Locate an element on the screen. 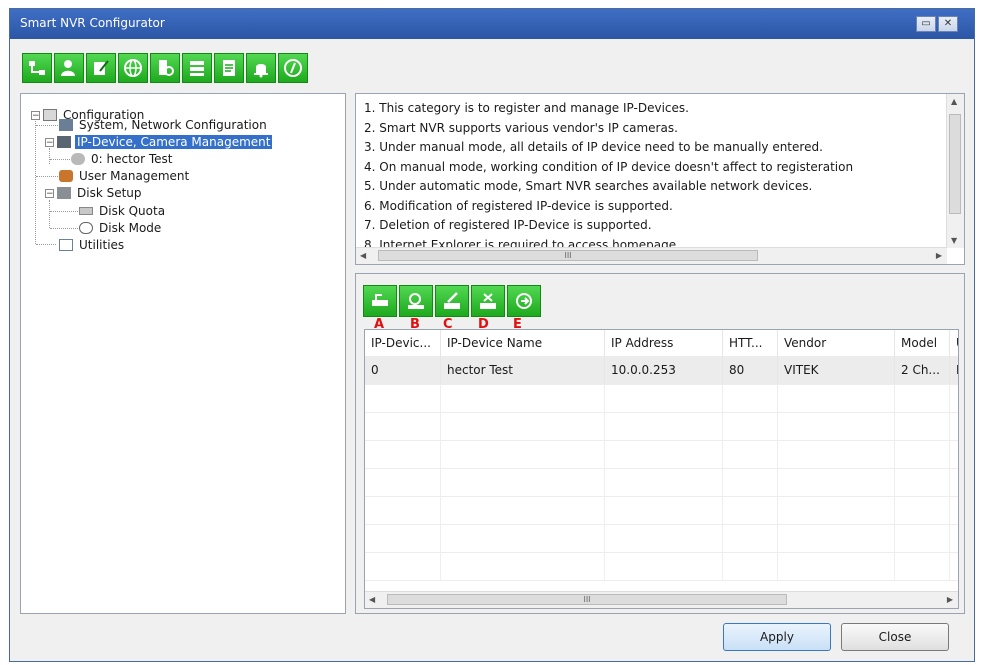  main-toolbar is located at coordinates (165, 68).